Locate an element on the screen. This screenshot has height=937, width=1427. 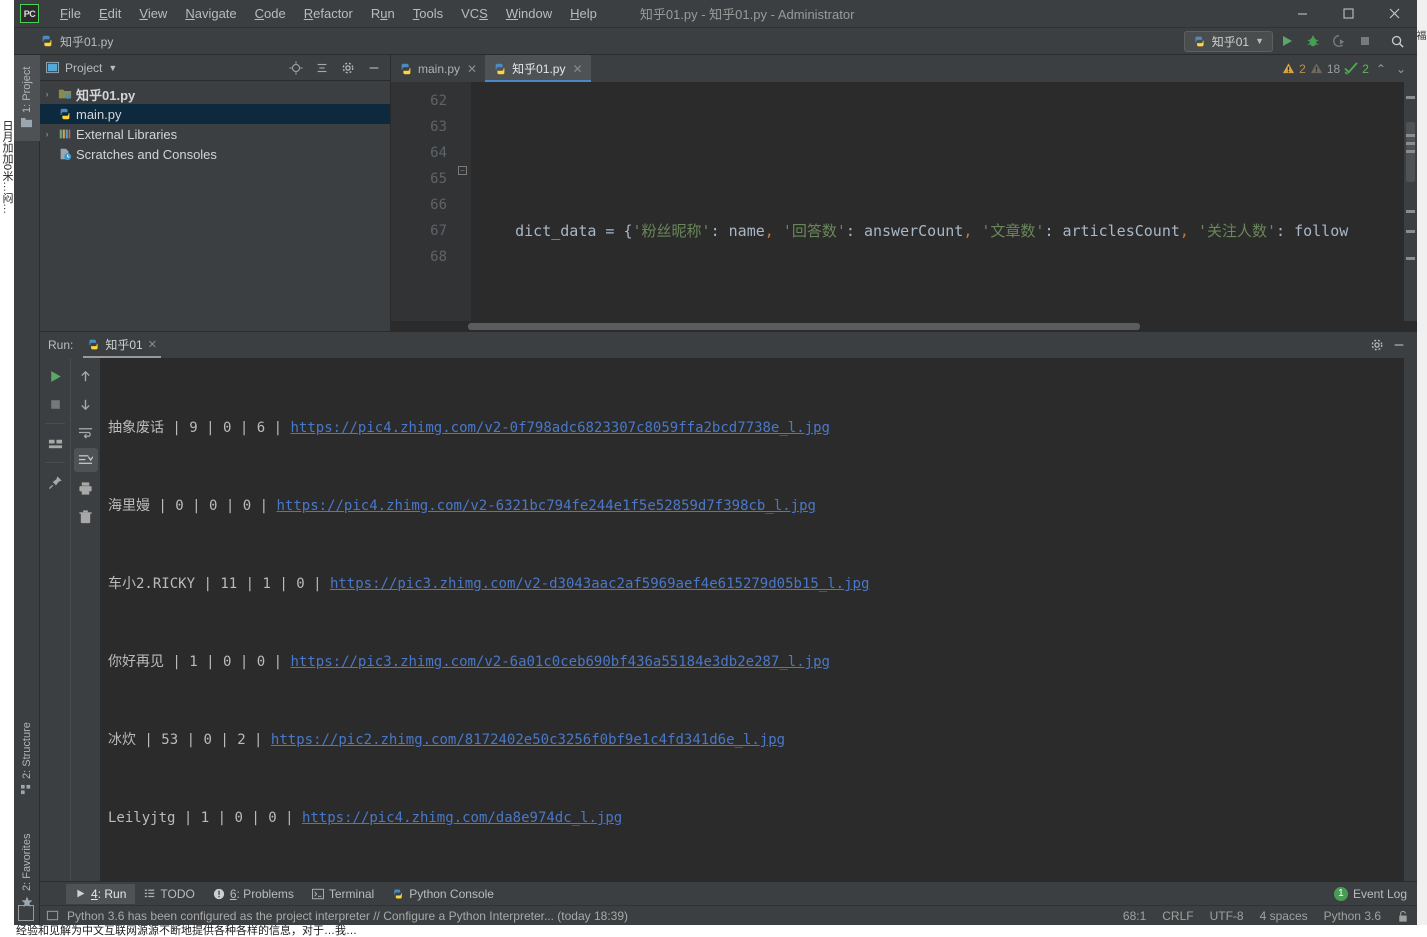
indent-setting: 4 spaces is located at coordinates (1284, 916).